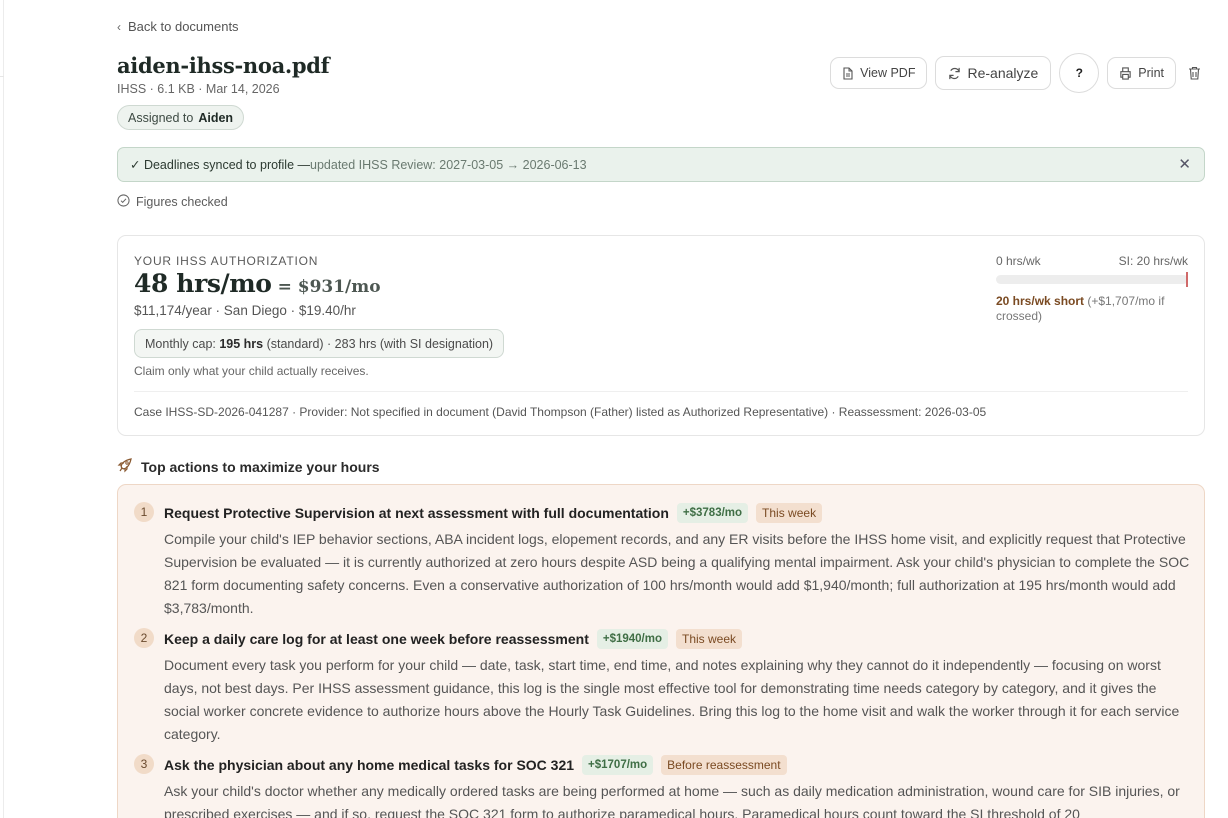 This screenshot has height=818, width=1228. I want to click on left-rail, so click(2, 409).